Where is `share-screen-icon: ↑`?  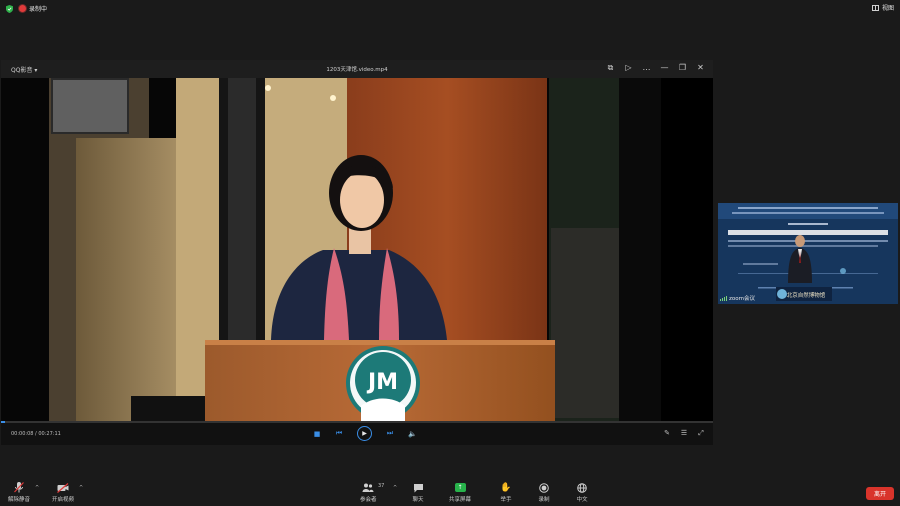
share-screen-icon: ↑ is located at coordinates (460, 487).